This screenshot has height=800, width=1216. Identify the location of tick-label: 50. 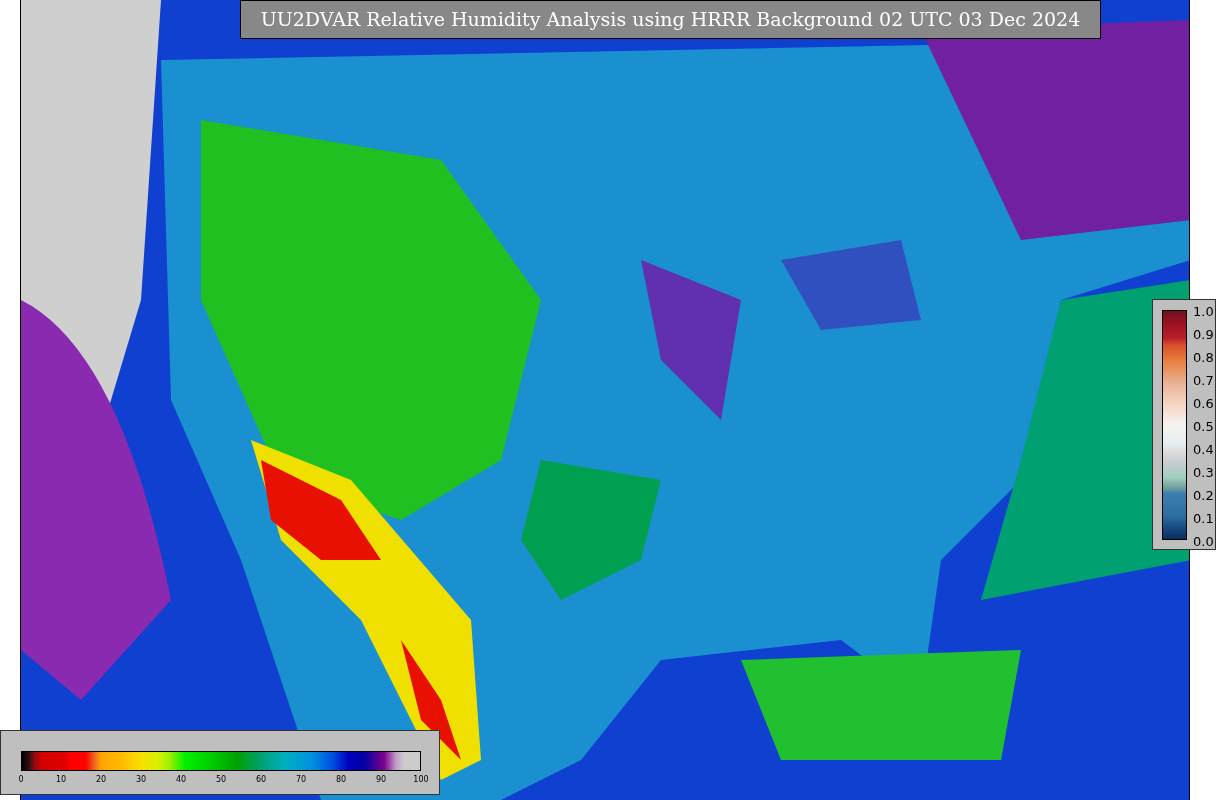
(221, 780).